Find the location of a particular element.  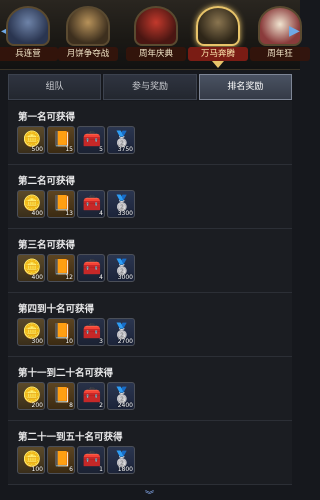

scroll-down-chevron-icon: ︾ is located at coordinates (149, 494).